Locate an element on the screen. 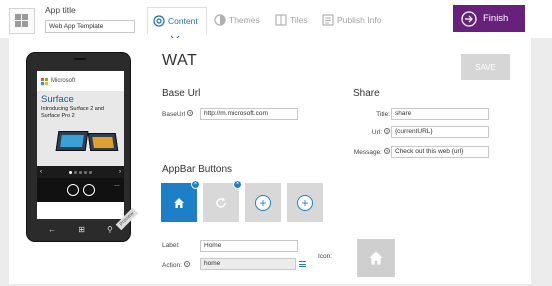  appbar-action-select: home is located at coordinates (248, 264).